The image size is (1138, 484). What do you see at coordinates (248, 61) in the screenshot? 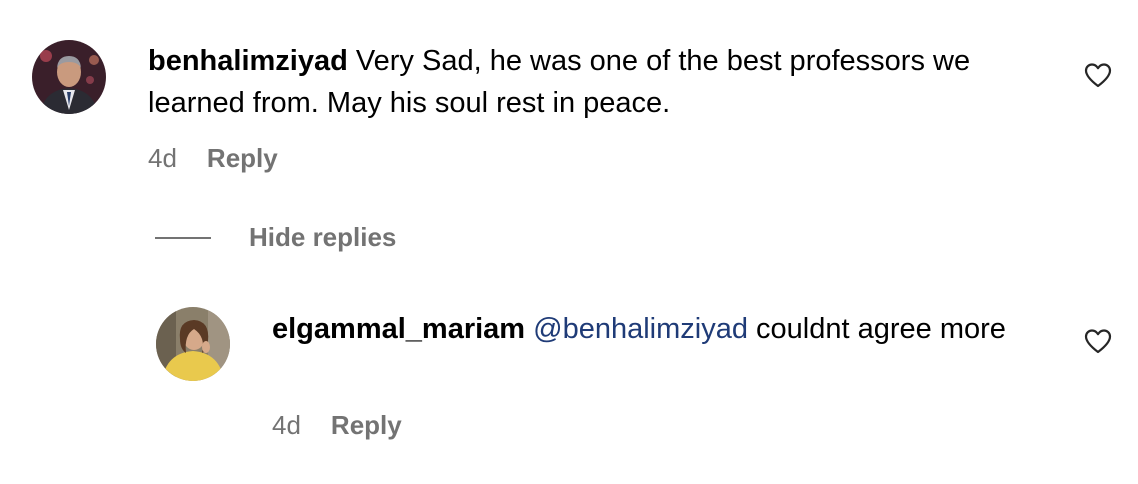
I see `comment-username: benhalimziyad` at bounding box center [248, 61].